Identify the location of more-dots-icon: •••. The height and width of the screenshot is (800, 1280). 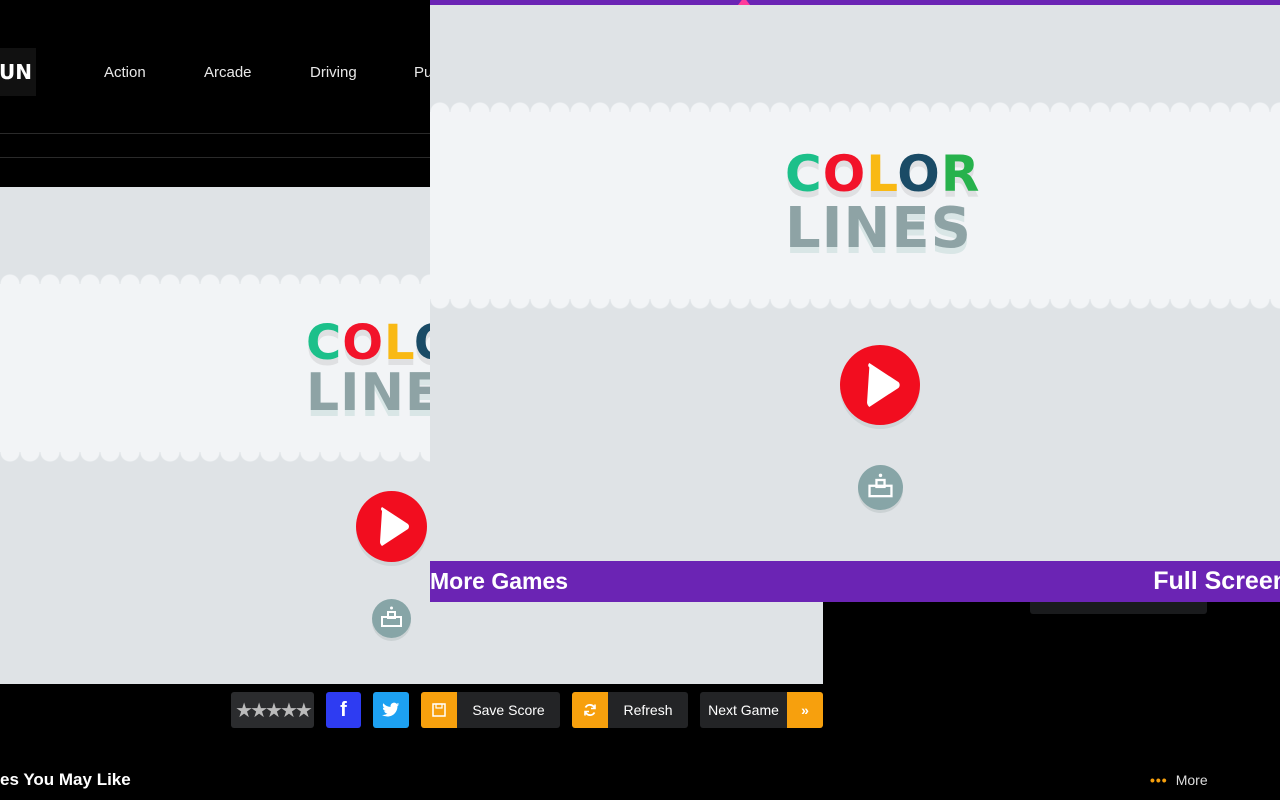
(1159, 780).